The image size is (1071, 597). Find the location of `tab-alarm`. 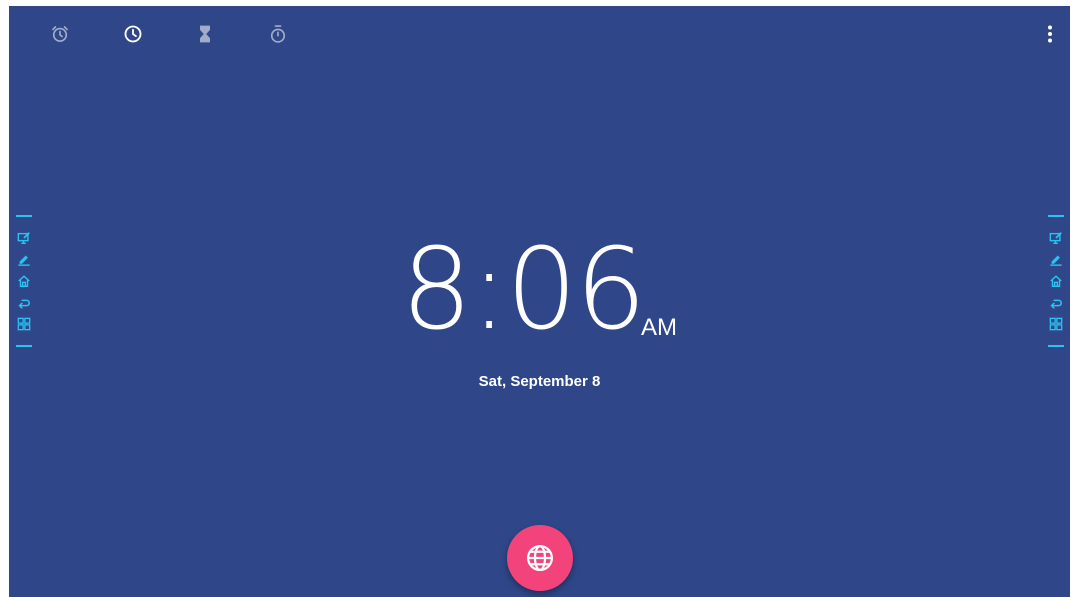

tab-alarm is located at coordinates (60, 34).